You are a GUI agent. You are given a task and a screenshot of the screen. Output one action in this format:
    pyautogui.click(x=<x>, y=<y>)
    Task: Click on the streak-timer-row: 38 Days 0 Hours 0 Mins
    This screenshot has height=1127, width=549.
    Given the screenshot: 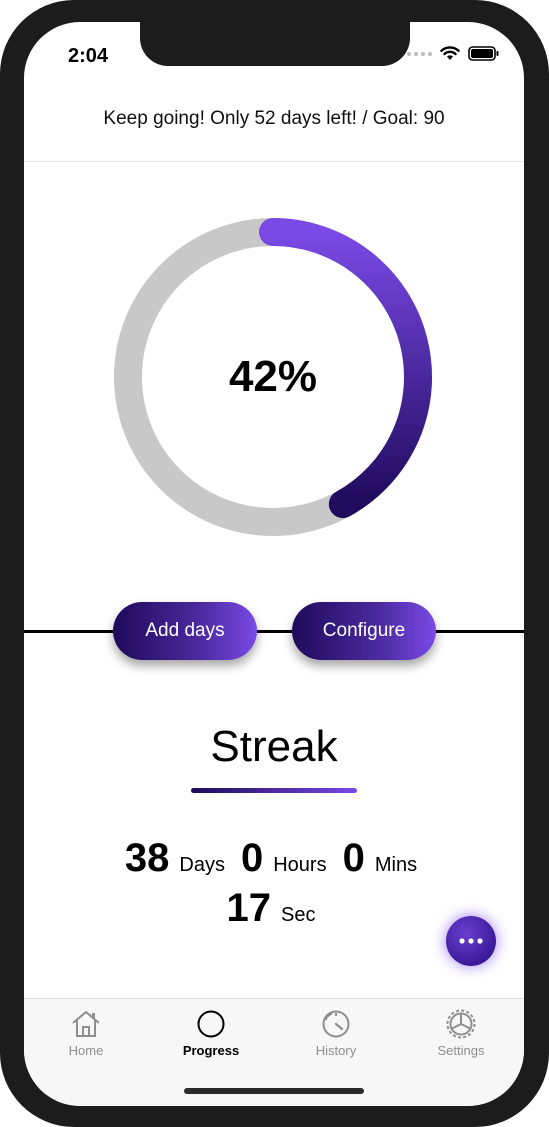 What is the action you would take?
    pyautogui.click(x=274, y=858)
    